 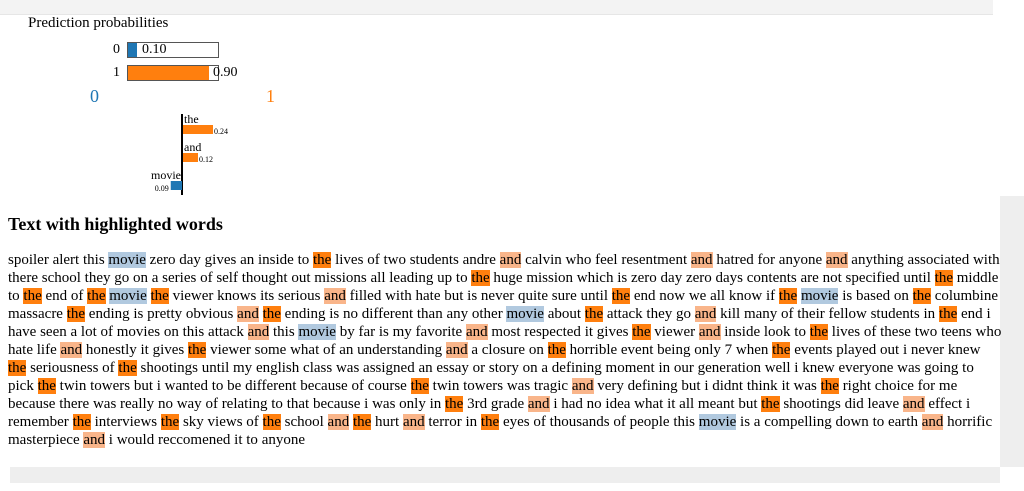 What do you see at coordinates (93, 260) in the screenshot?
I see `text-word: this` at bounding box center [93, 260].